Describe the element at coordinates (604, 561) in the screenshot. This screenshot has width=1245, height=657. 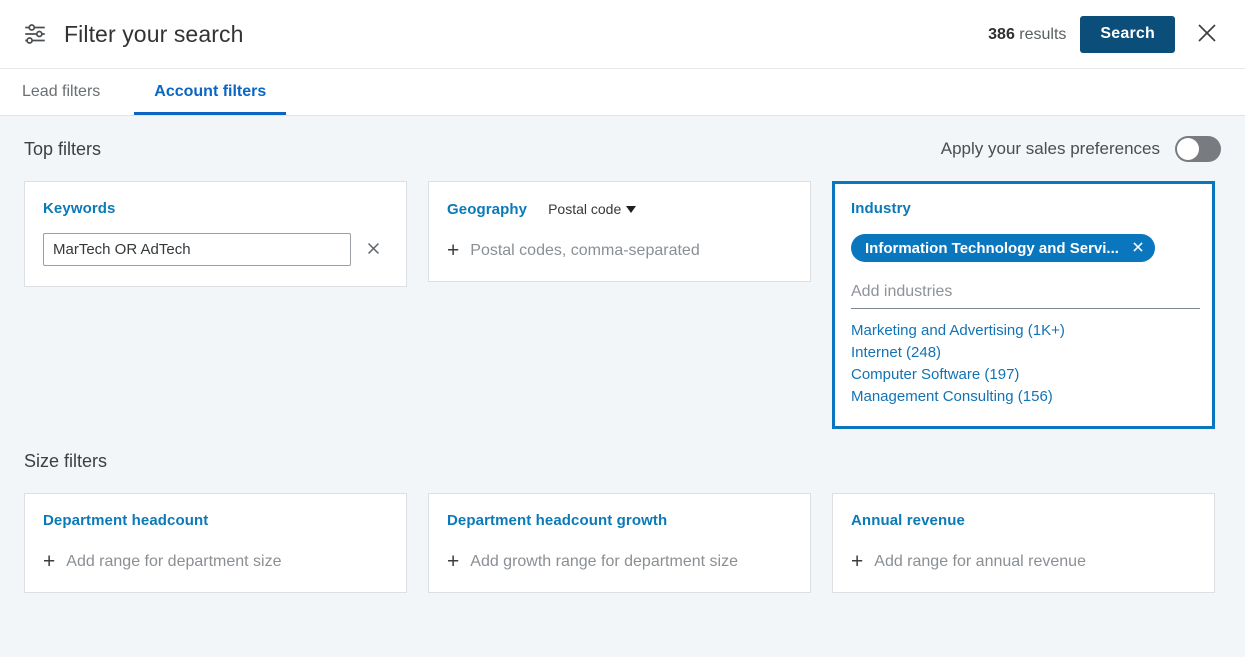
I see `department-headcount-growth-add-text: Add growth range for department size` at that location.